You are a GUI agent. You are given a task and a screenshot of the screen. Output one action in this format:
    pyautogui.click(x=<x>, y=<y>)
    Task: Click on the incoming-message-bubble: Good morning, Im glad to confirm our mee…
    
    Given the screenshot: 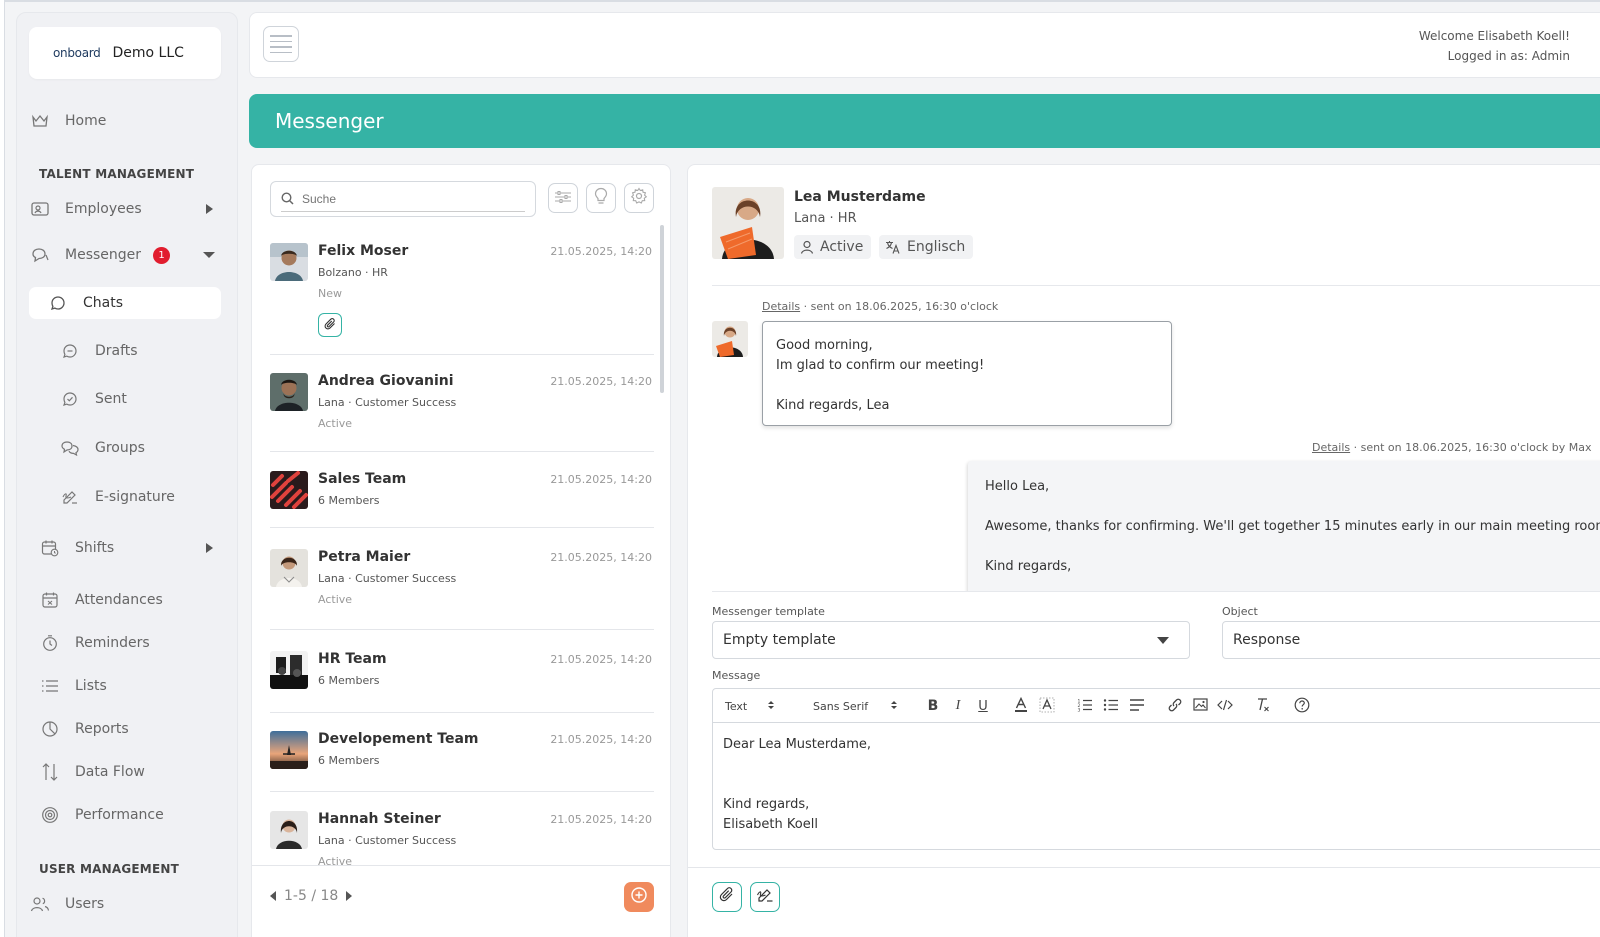 What is the action you would take?
    pyautogui.click(x=967, y=373)
    